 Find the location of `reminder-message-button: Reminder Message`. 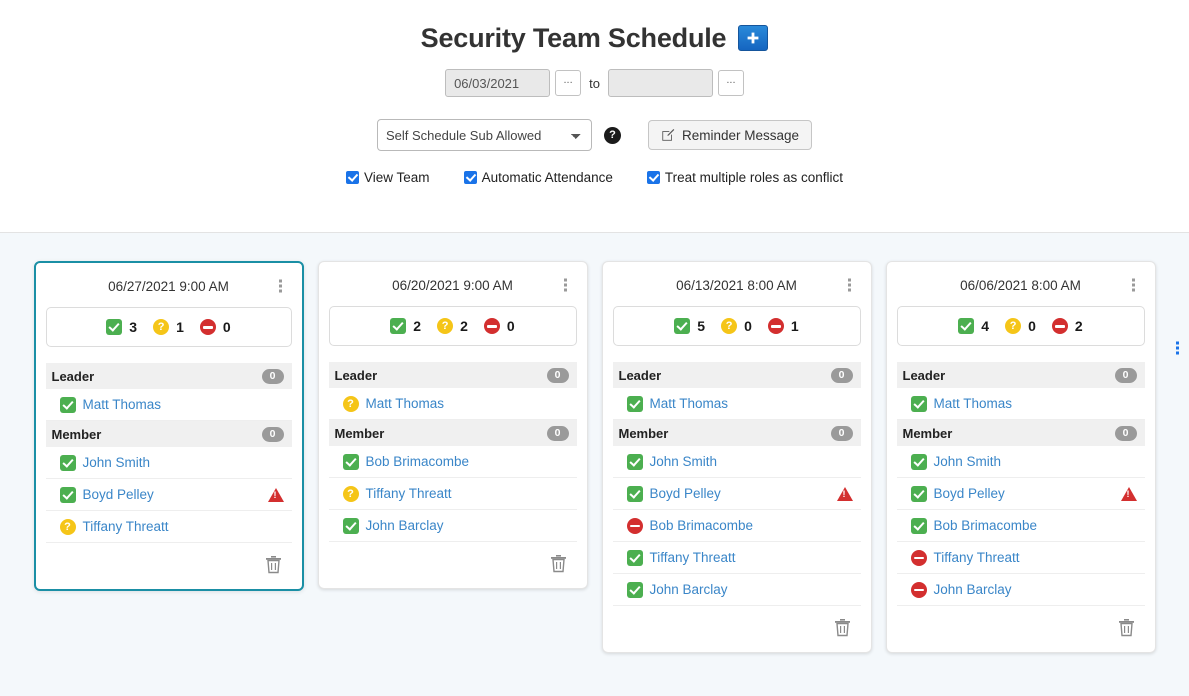

reminder-message-button: Reminder Message is located at coordinates (730, 135).